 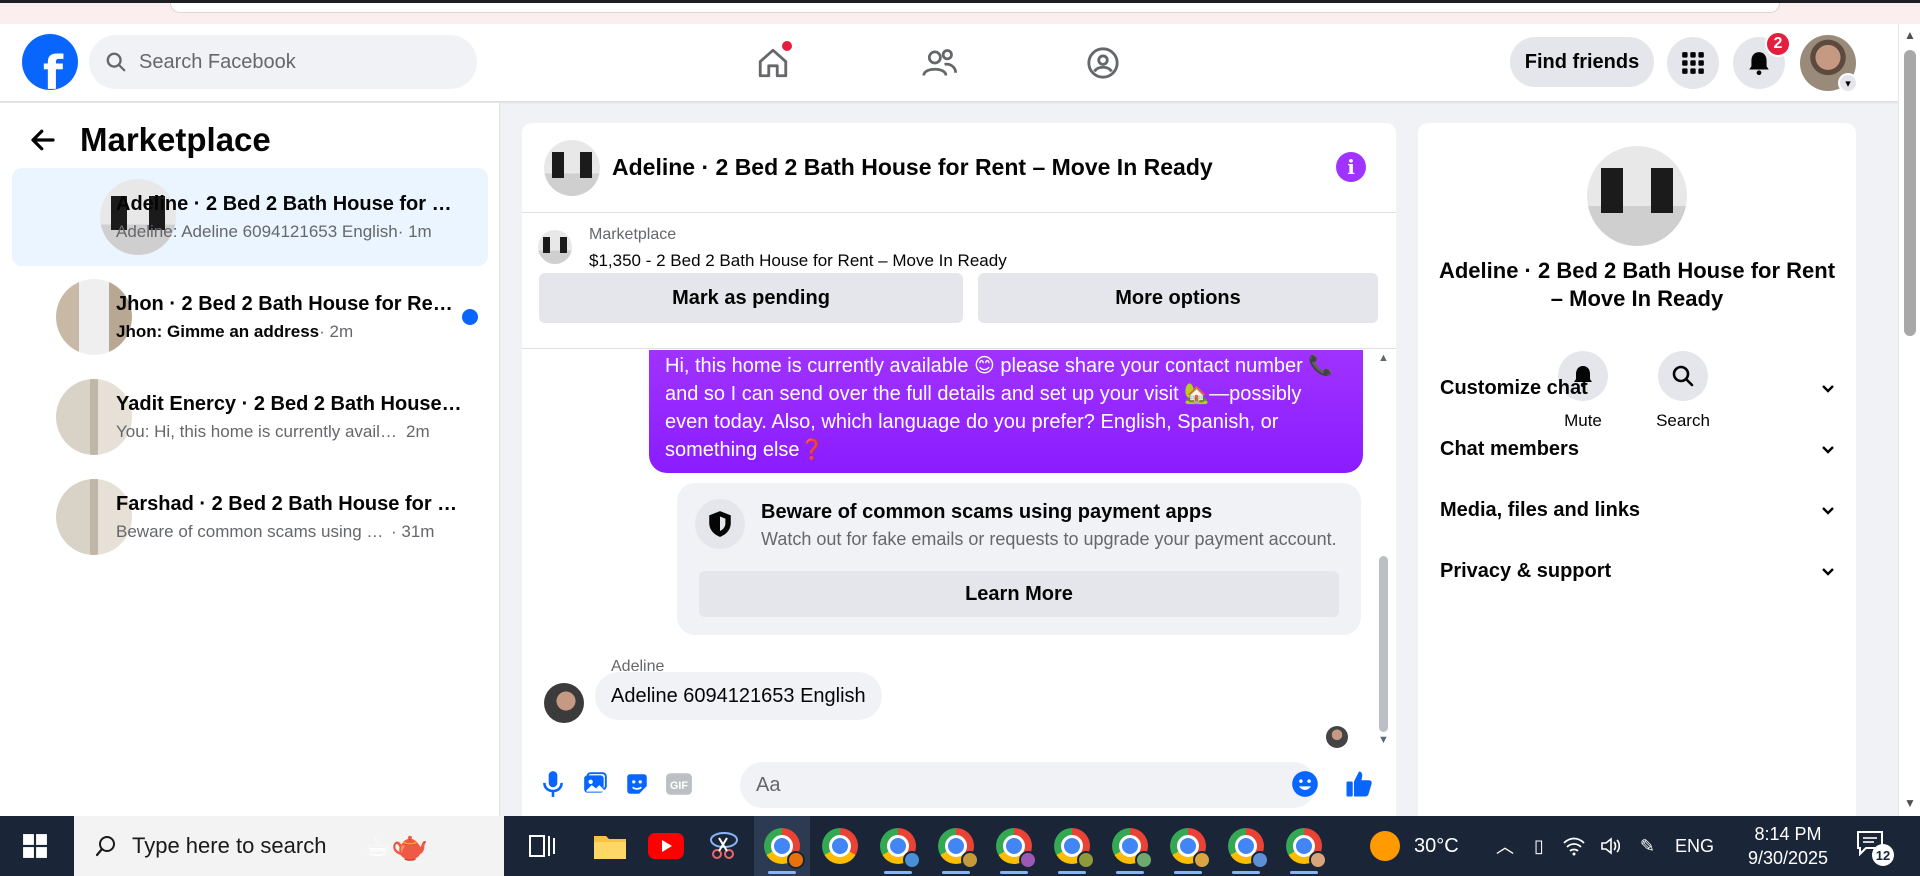 I want to click on sun-icon, so click(x=1385, y=846).